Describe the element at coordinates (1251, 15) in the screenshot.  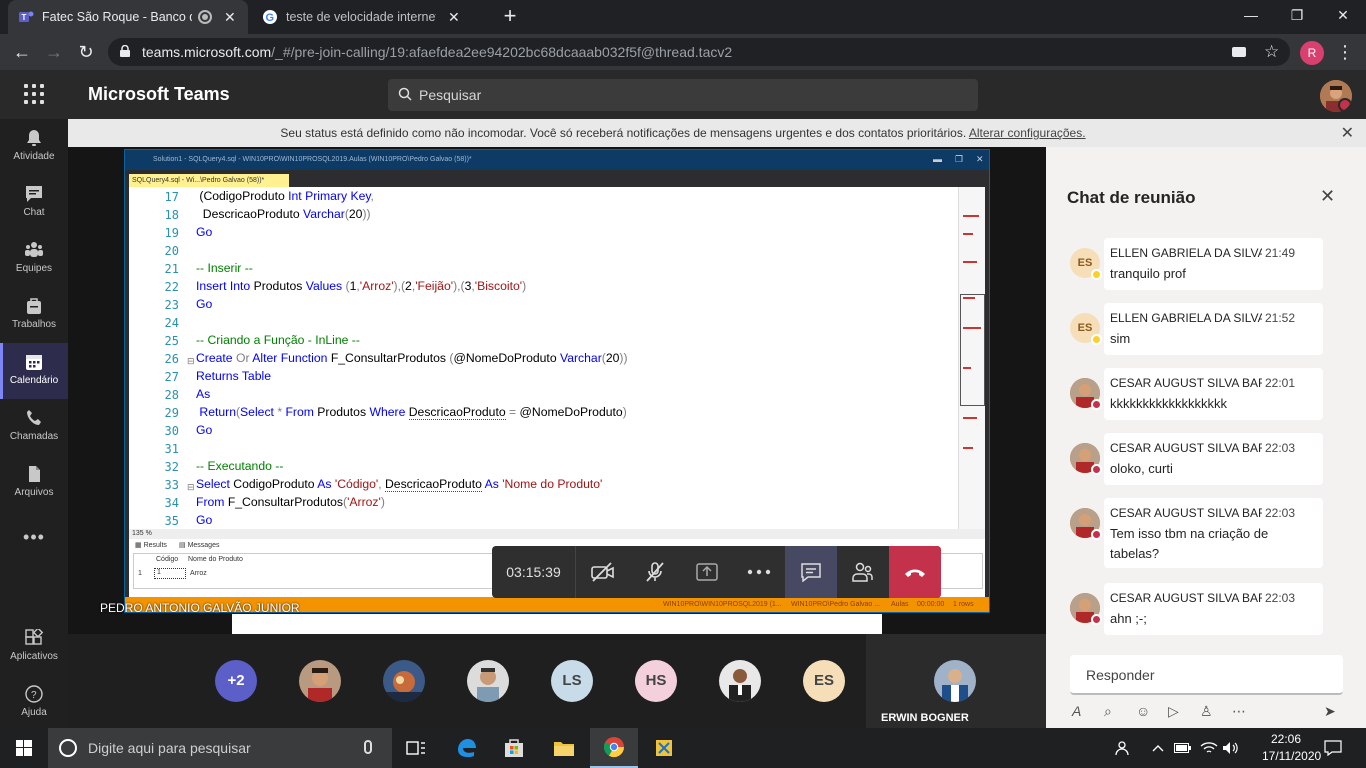
I see `minimize-window-button: —` at that location.